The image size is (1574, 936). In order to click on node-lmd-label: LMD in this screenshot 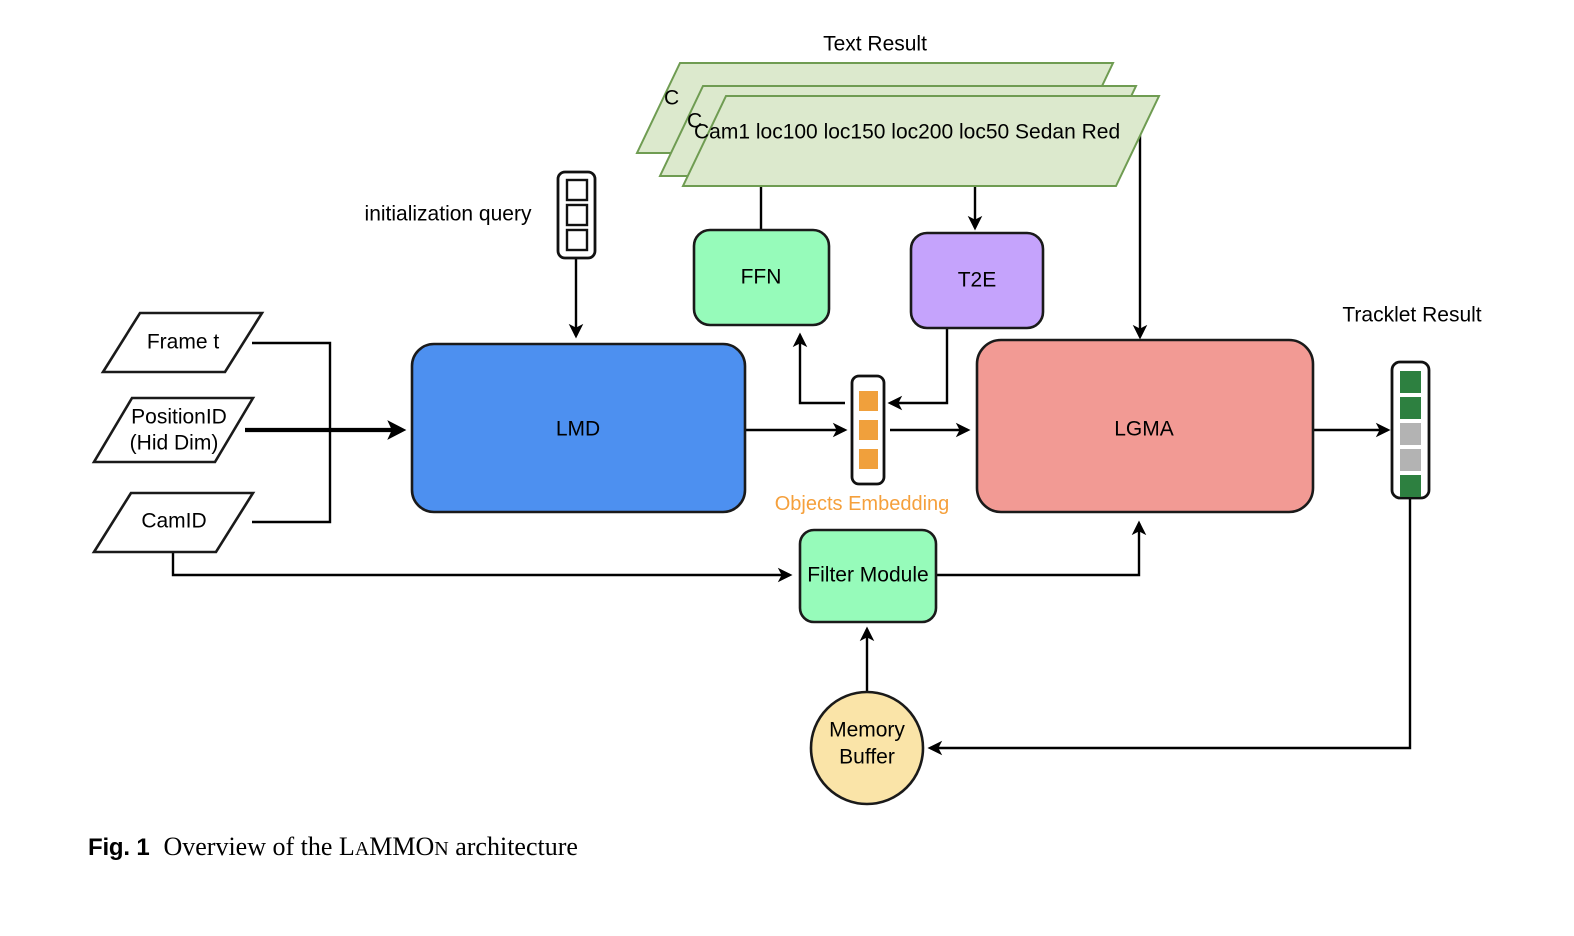, I will do `click(578, 429)`.